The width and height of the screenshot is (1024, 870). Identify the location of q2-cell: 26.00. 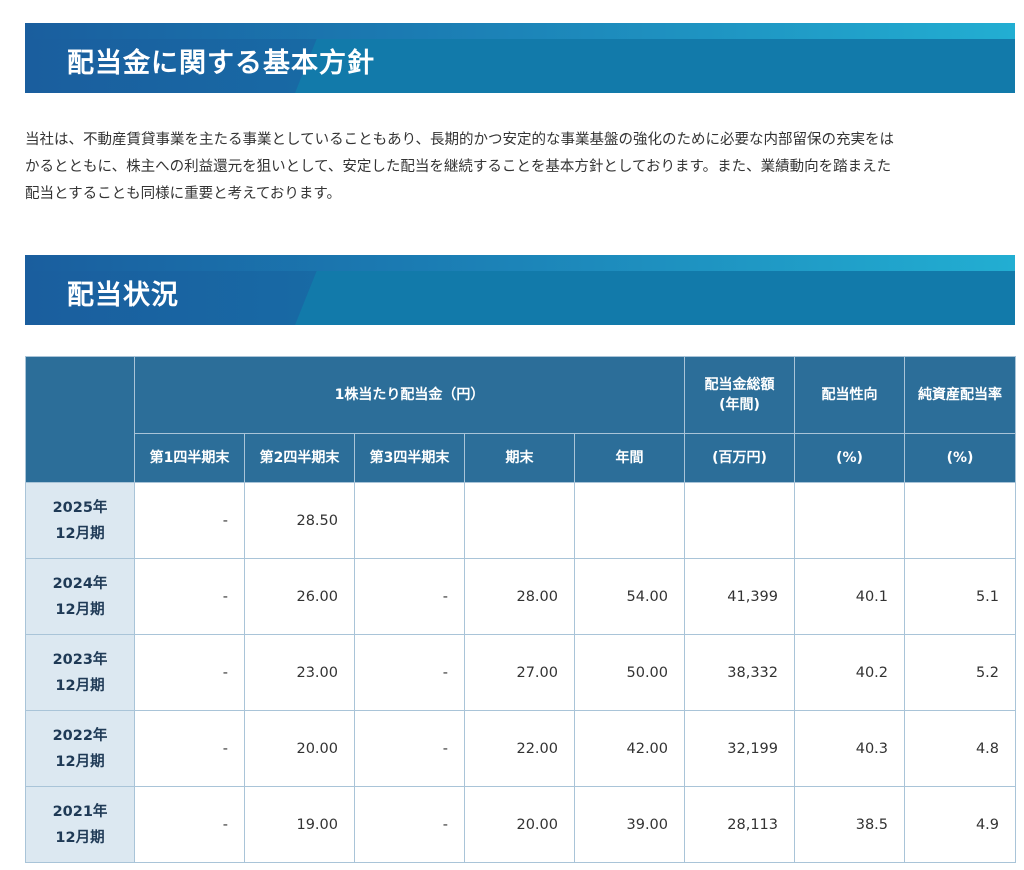
(299, 596).